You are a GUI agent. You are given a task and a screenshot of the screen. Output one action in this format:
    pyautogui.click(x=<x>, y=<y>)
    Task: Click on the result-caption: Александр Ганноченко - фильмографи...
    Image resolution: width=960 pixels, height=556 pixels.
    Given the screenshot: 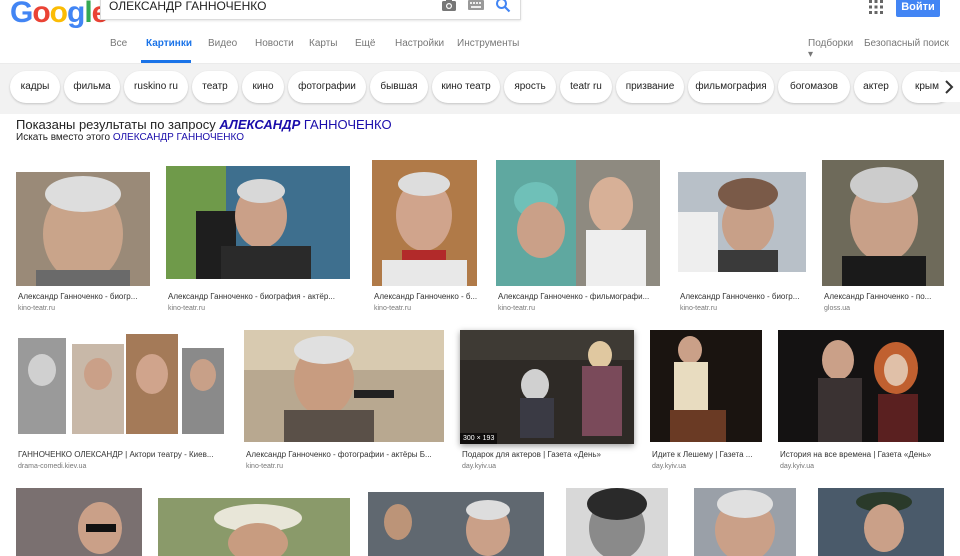 What is the action you would take?
    pyautogui.click(x=579, y=296)
    